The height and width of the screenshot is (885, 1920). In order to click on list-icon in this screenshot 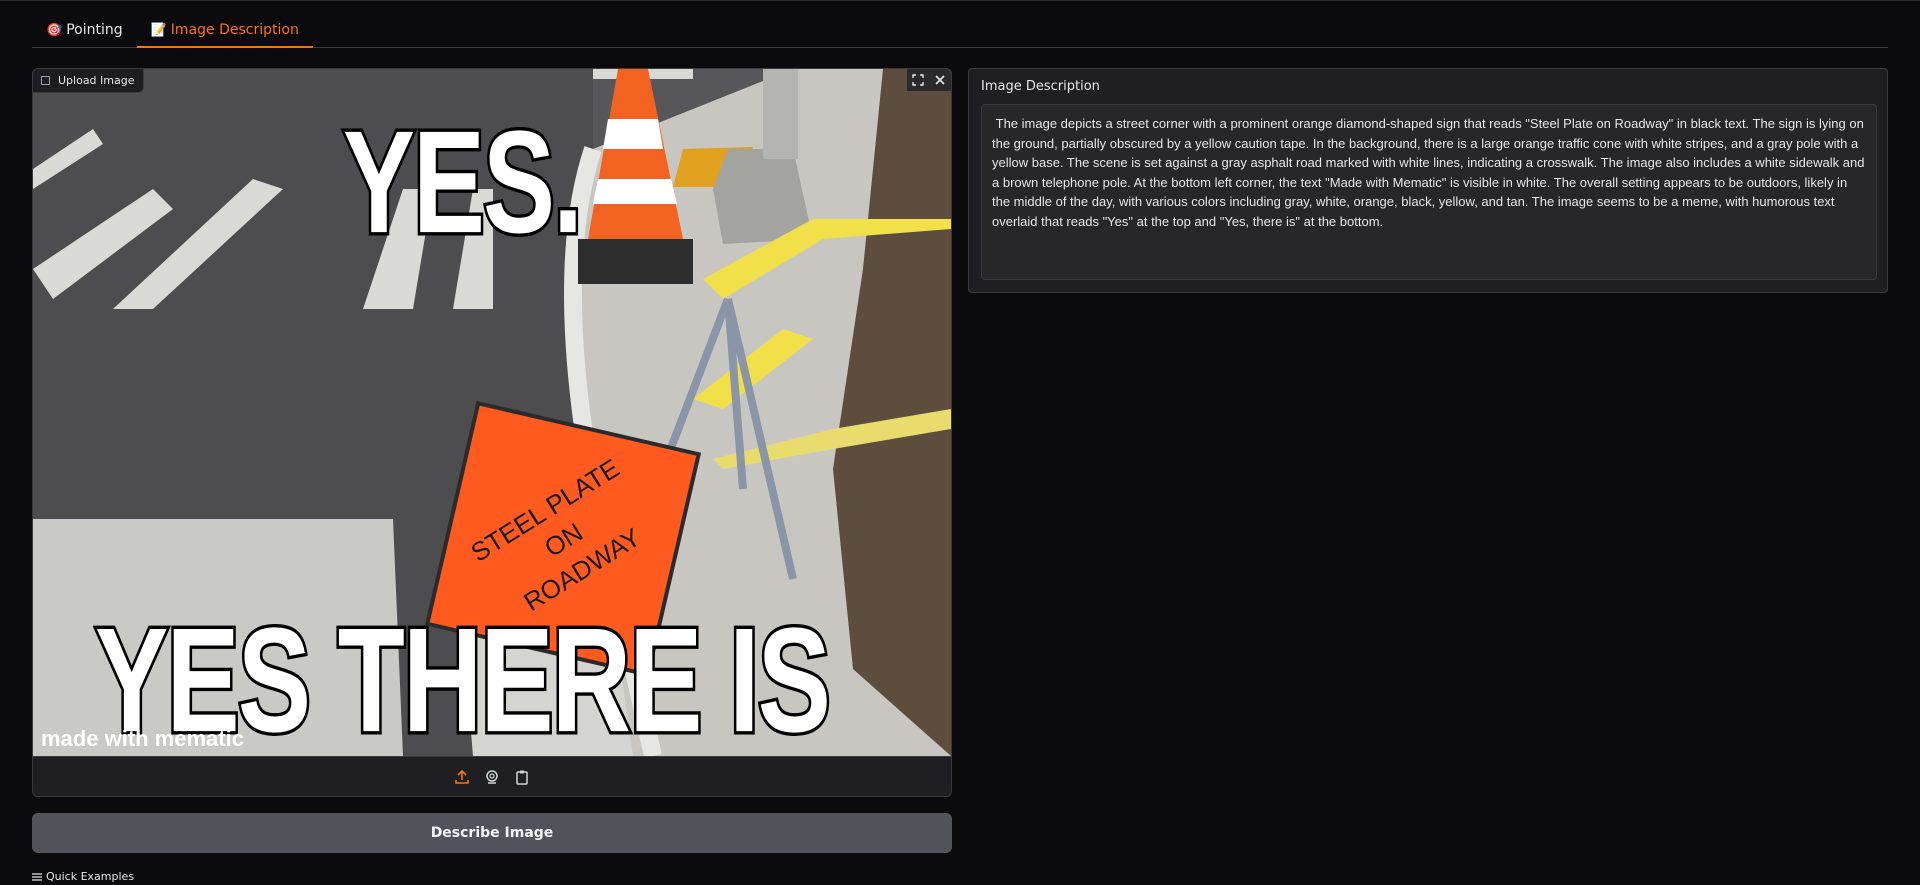, I will do `click(37, 876)`.